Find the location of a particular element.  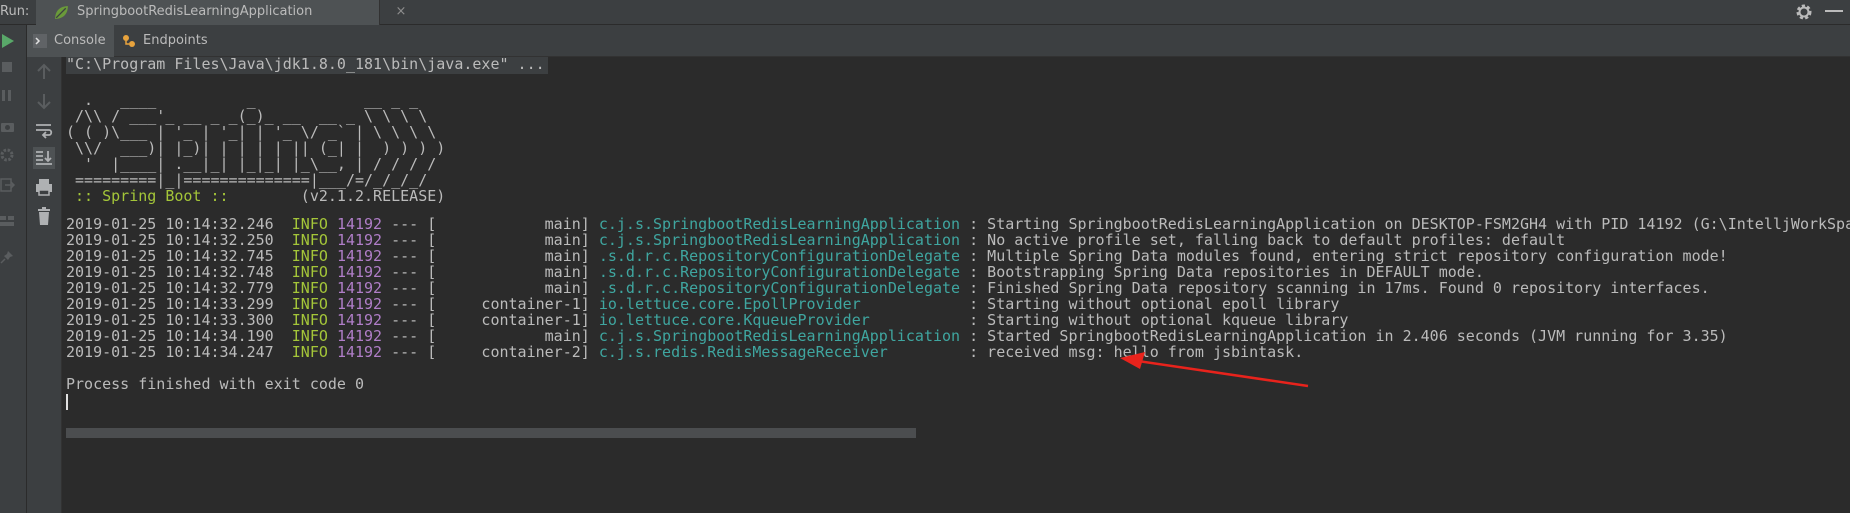

close-icon: × is located at coordinates (401, 12).